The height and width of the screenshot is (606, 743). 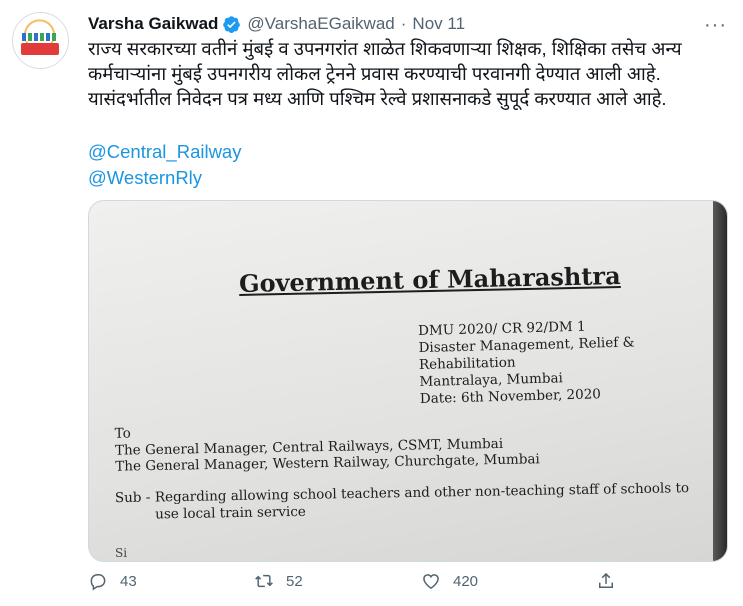 I want to click on like-count: 420, so click(x=466, y=581).